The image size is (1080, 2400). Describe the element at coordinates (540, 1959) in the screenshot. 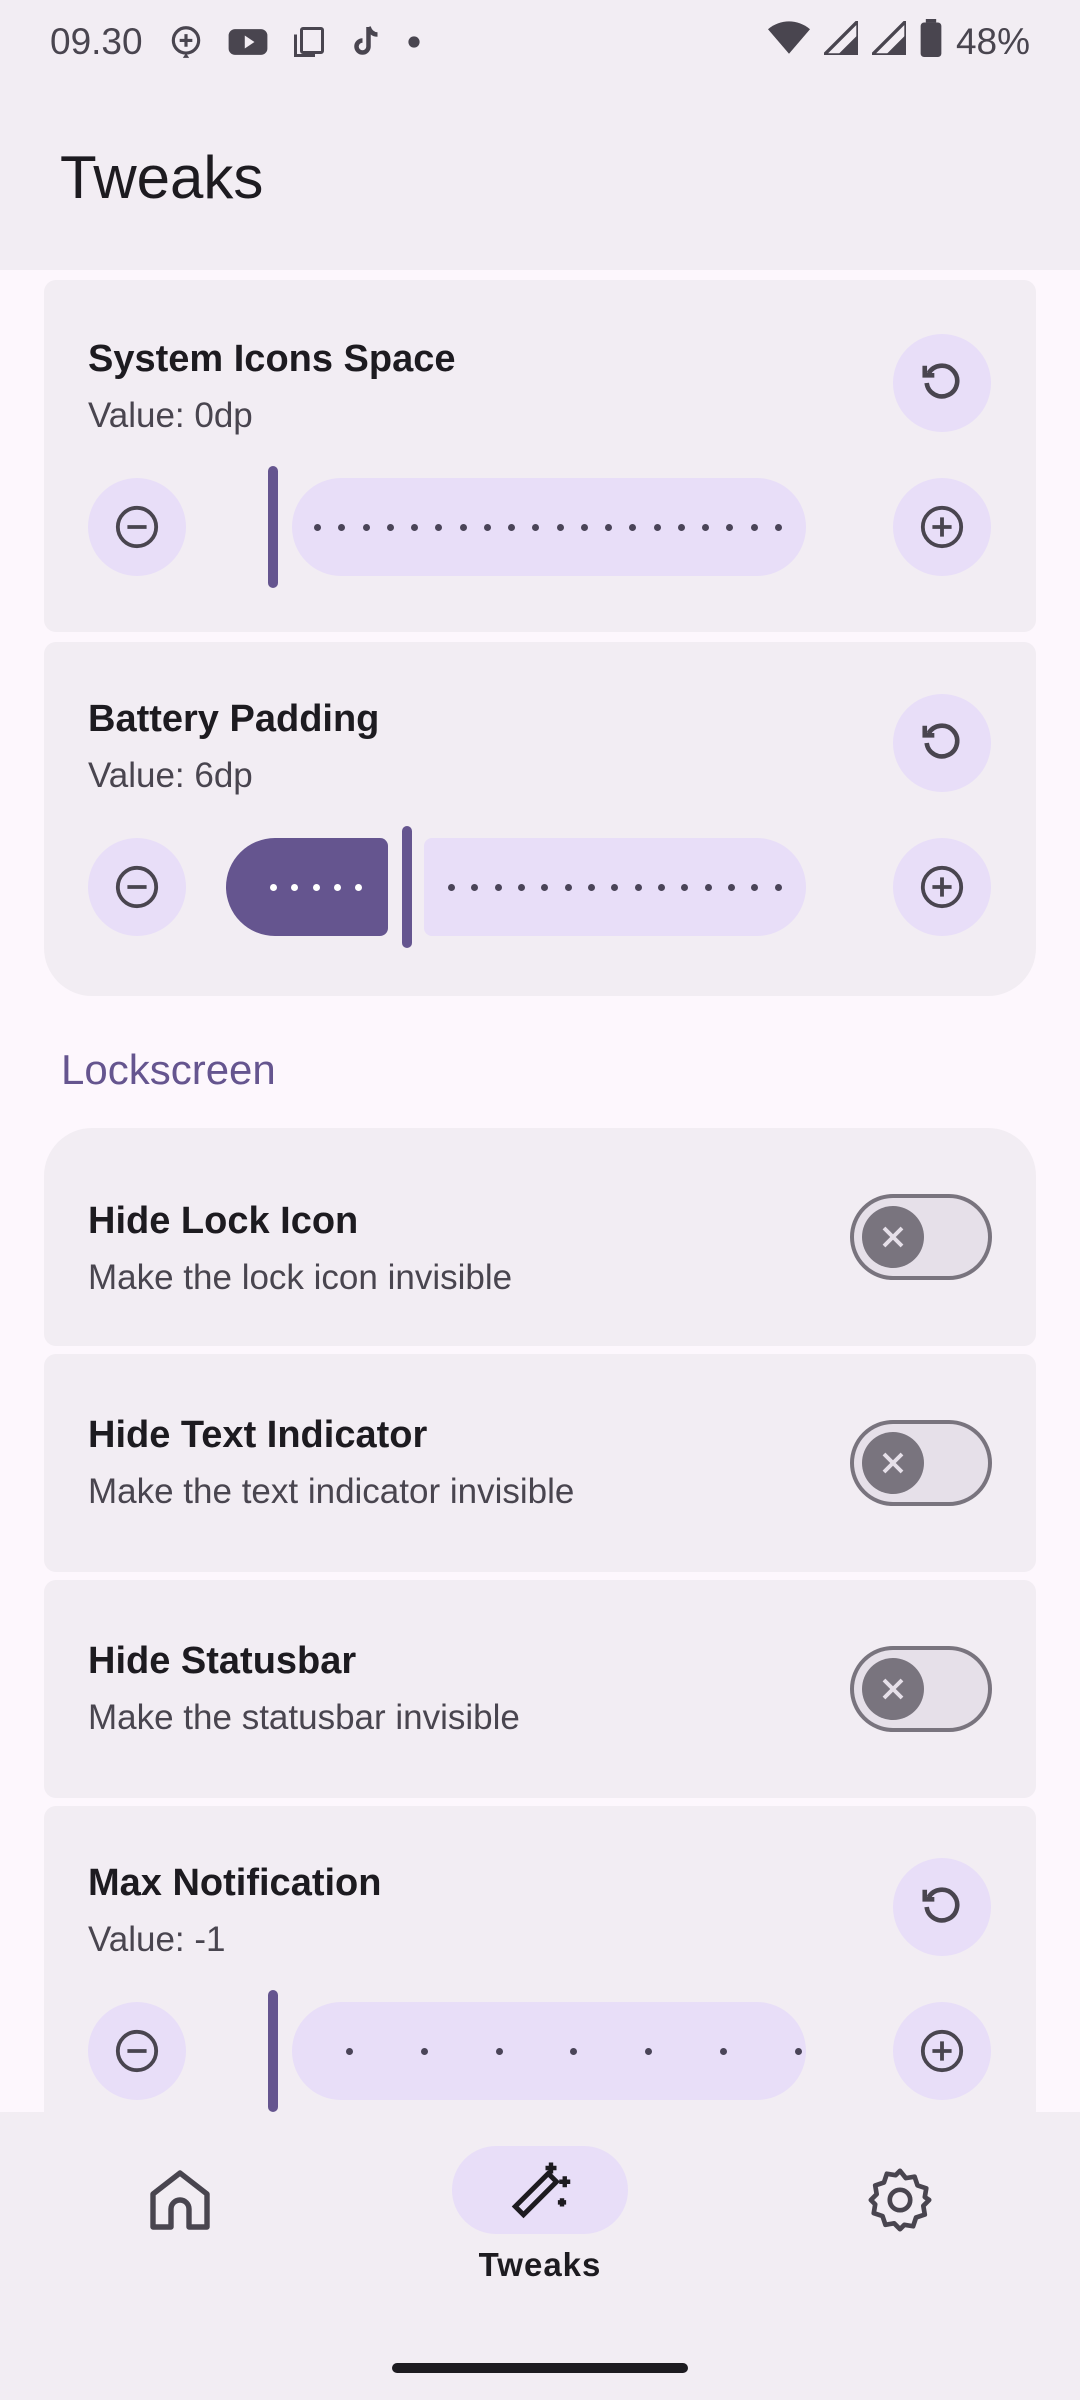

I see `slider-card-max-notification: Max Notification Value: -1` at that location.